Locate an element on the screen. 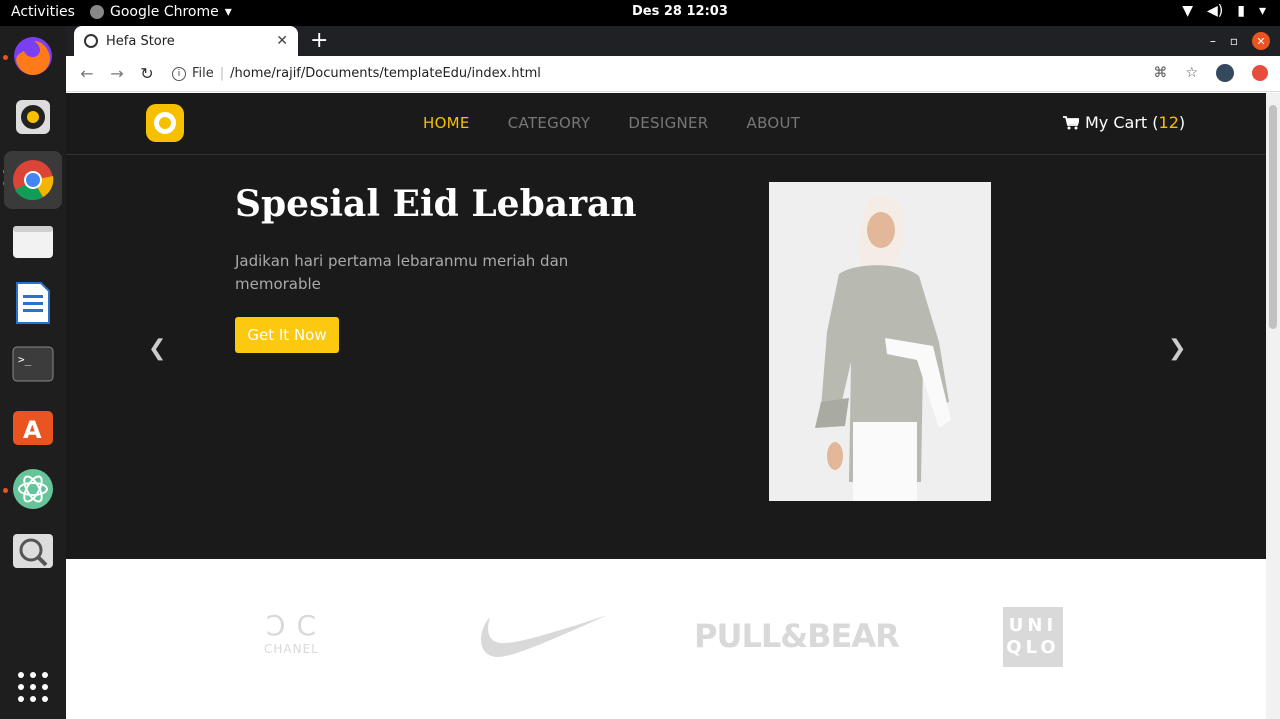  clock: Des 28 12:03 is located at coordinates (680, 11).